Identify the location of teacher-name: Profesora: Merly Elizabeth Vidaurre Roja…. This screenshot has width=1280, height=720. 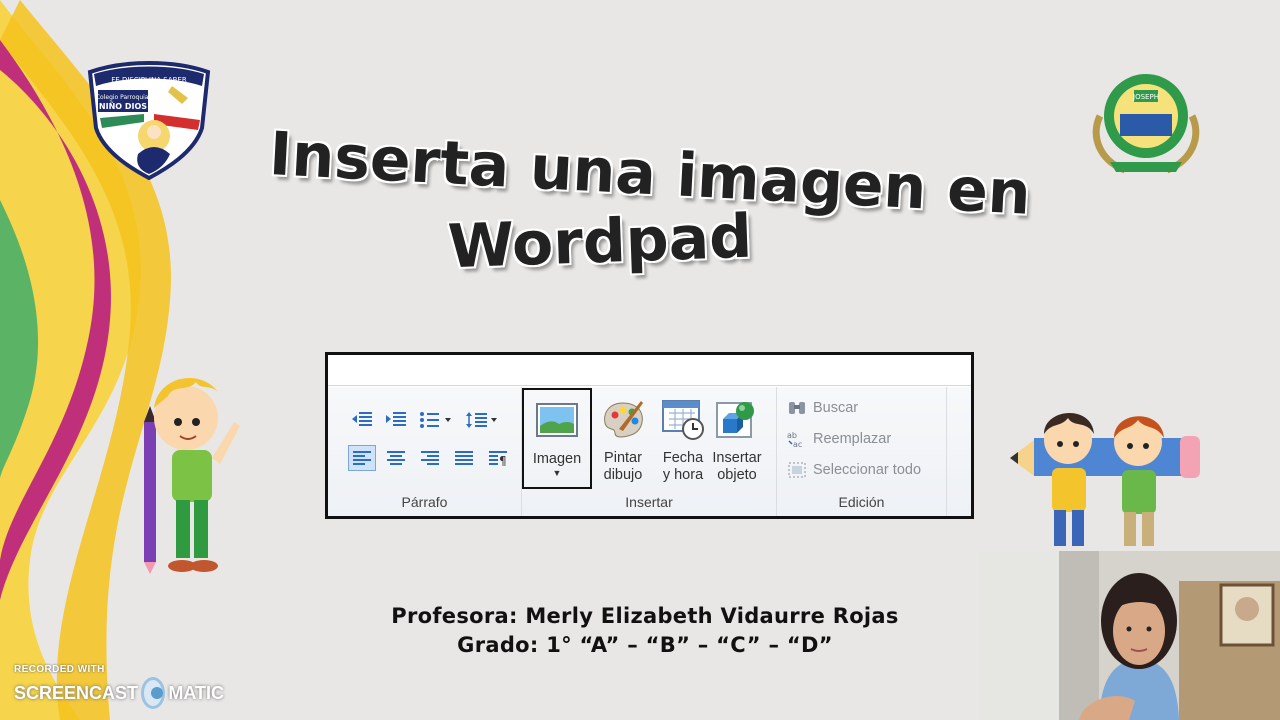
(645, 616).